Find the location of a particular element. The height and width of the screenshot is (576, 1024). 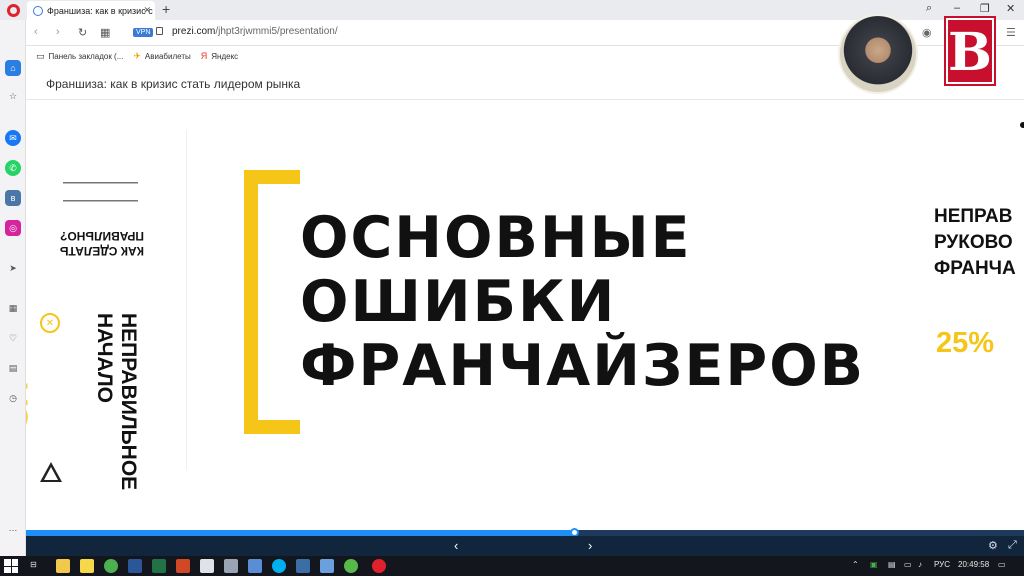

right-line: ФРАНЧА is located at coordinates (975, 268).